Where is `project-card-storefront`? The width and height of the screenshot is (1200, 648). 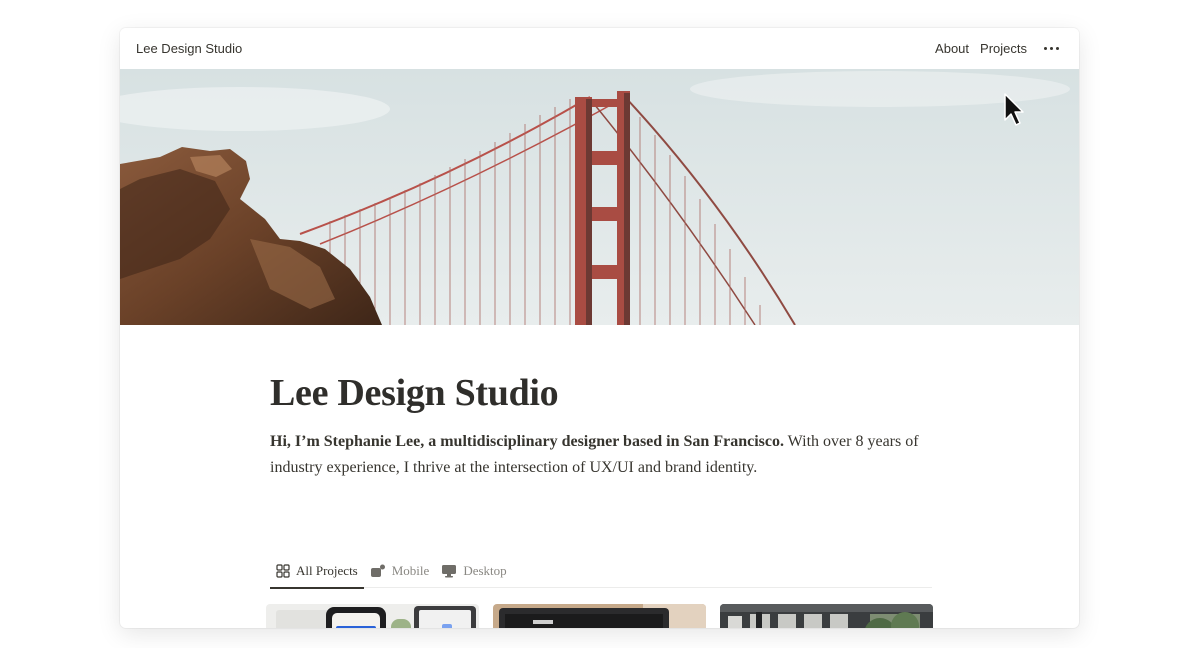
project-card-storefront is located at coordinates (826, 616).